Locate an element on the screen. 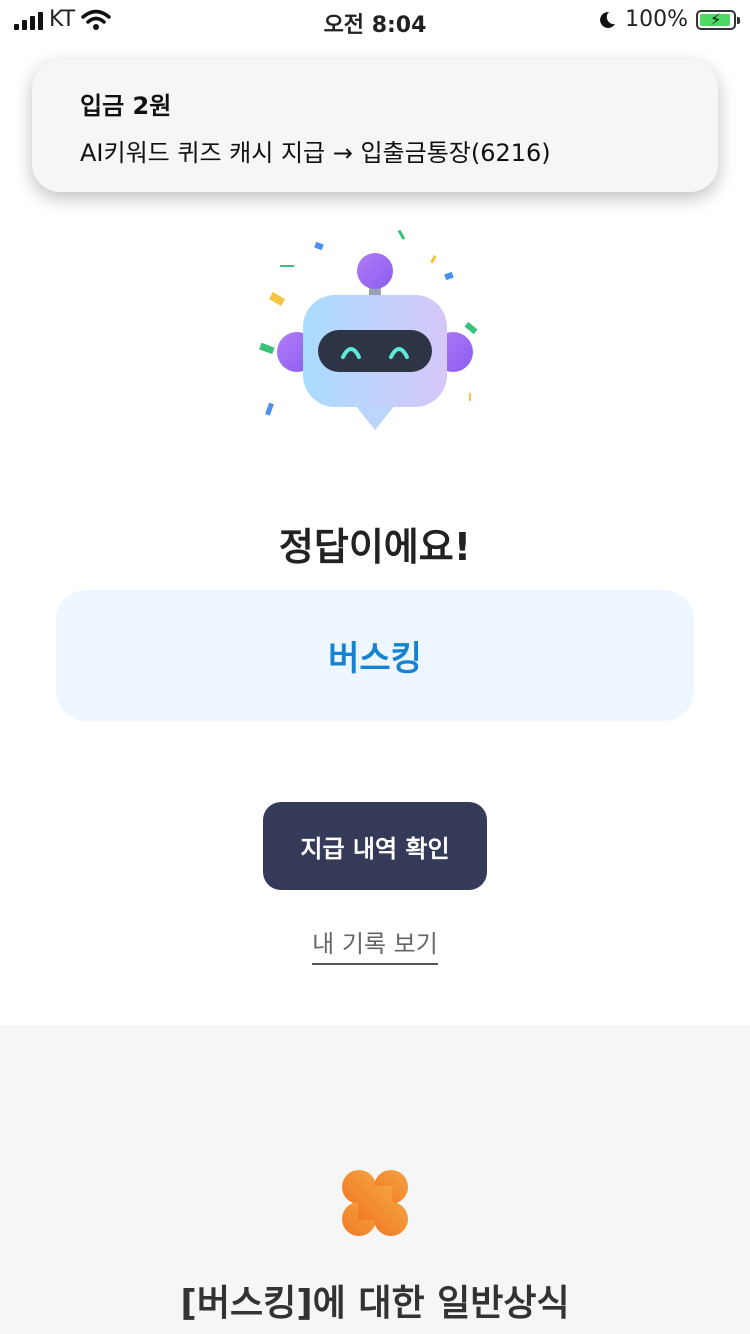  battery-percent: 100% is located at coordinates (656, 19).